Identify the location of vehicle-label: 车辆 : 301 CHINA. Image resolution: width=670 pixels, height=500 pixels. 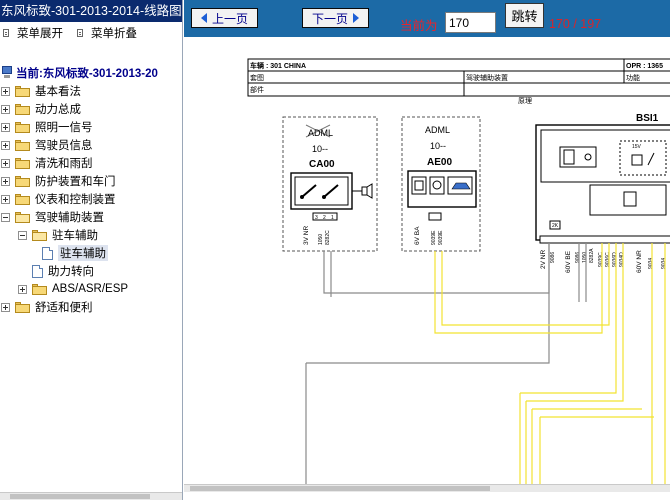
(278, 65).